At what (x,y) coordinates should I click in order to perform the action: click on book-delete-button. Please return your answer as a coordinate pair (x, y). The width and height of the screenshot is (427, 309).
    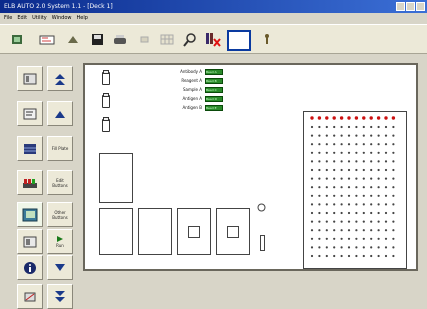
    Looking at the image, I should click on (213, 39).